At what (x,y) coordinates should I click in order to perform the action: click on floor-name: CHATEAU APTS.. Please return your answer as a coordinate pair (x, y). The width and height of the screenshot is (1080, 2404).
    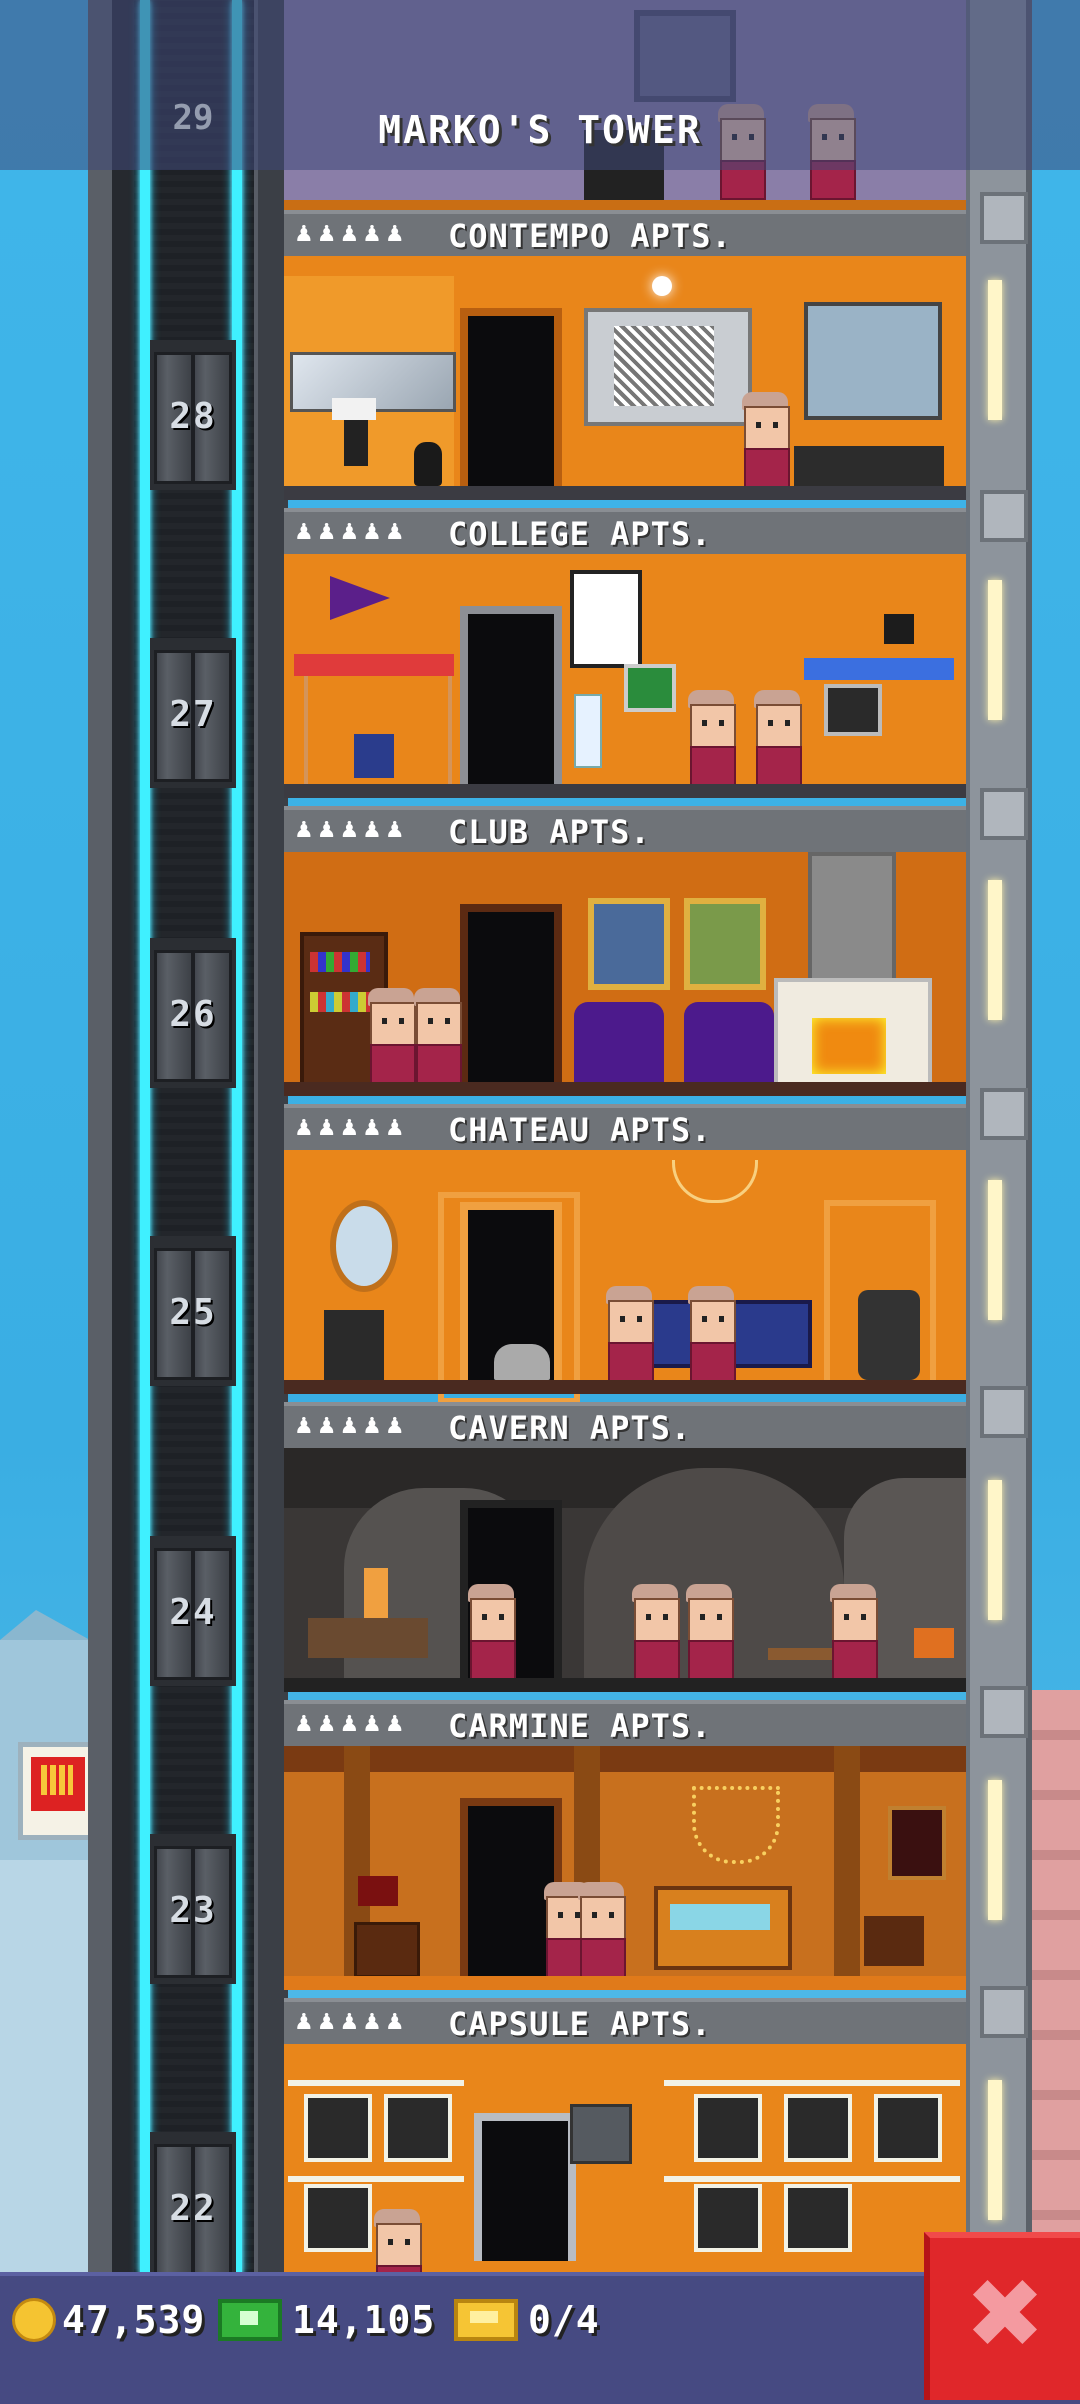
    Looking at the image, I should click on (580, 1130).